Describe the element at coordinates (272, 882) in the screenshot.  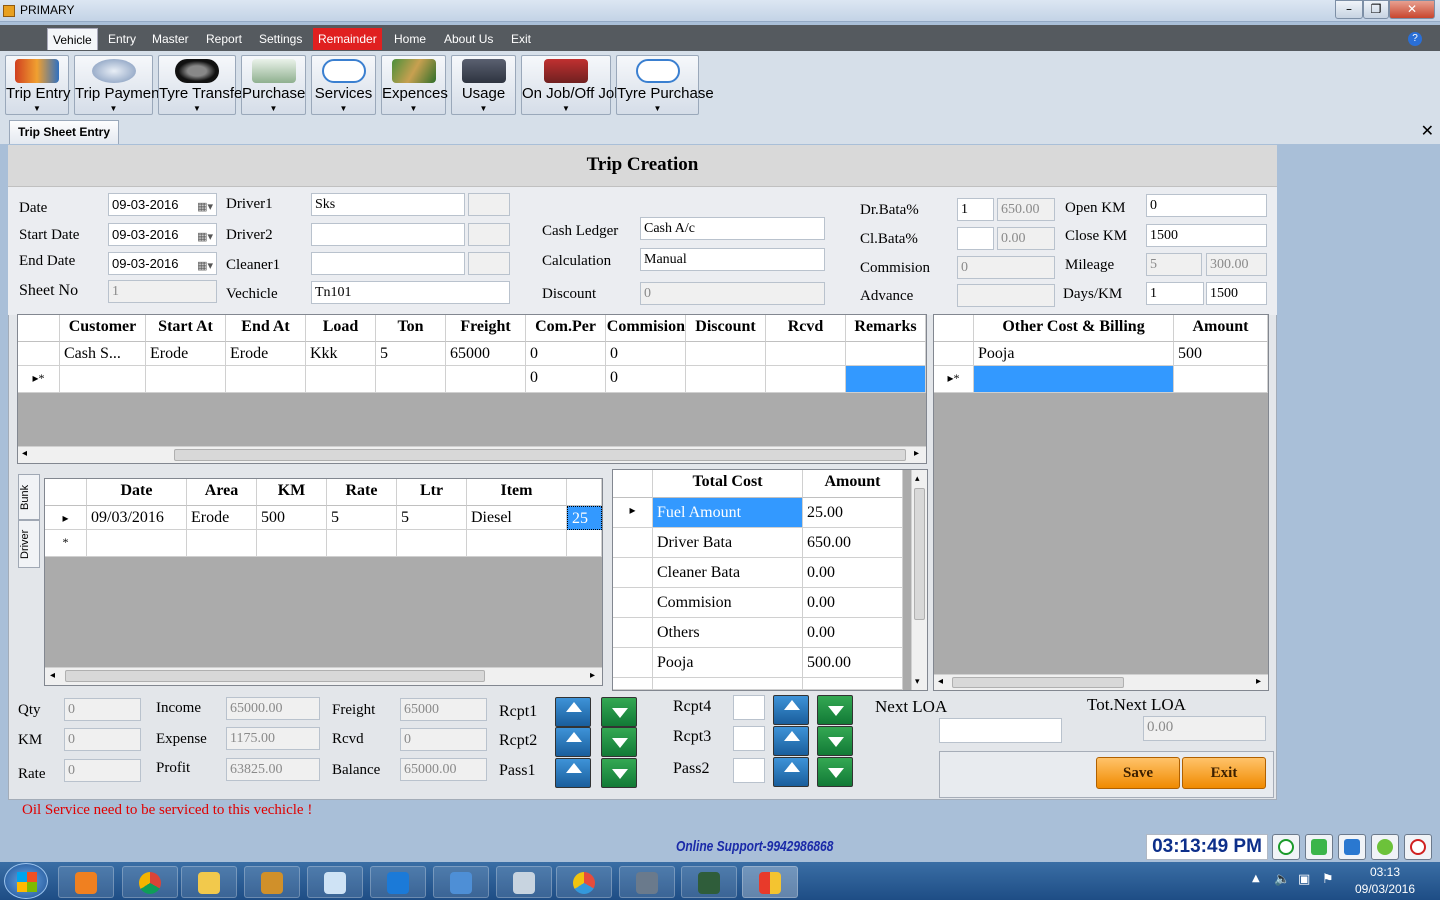
I see `taskbar-app` at that location.